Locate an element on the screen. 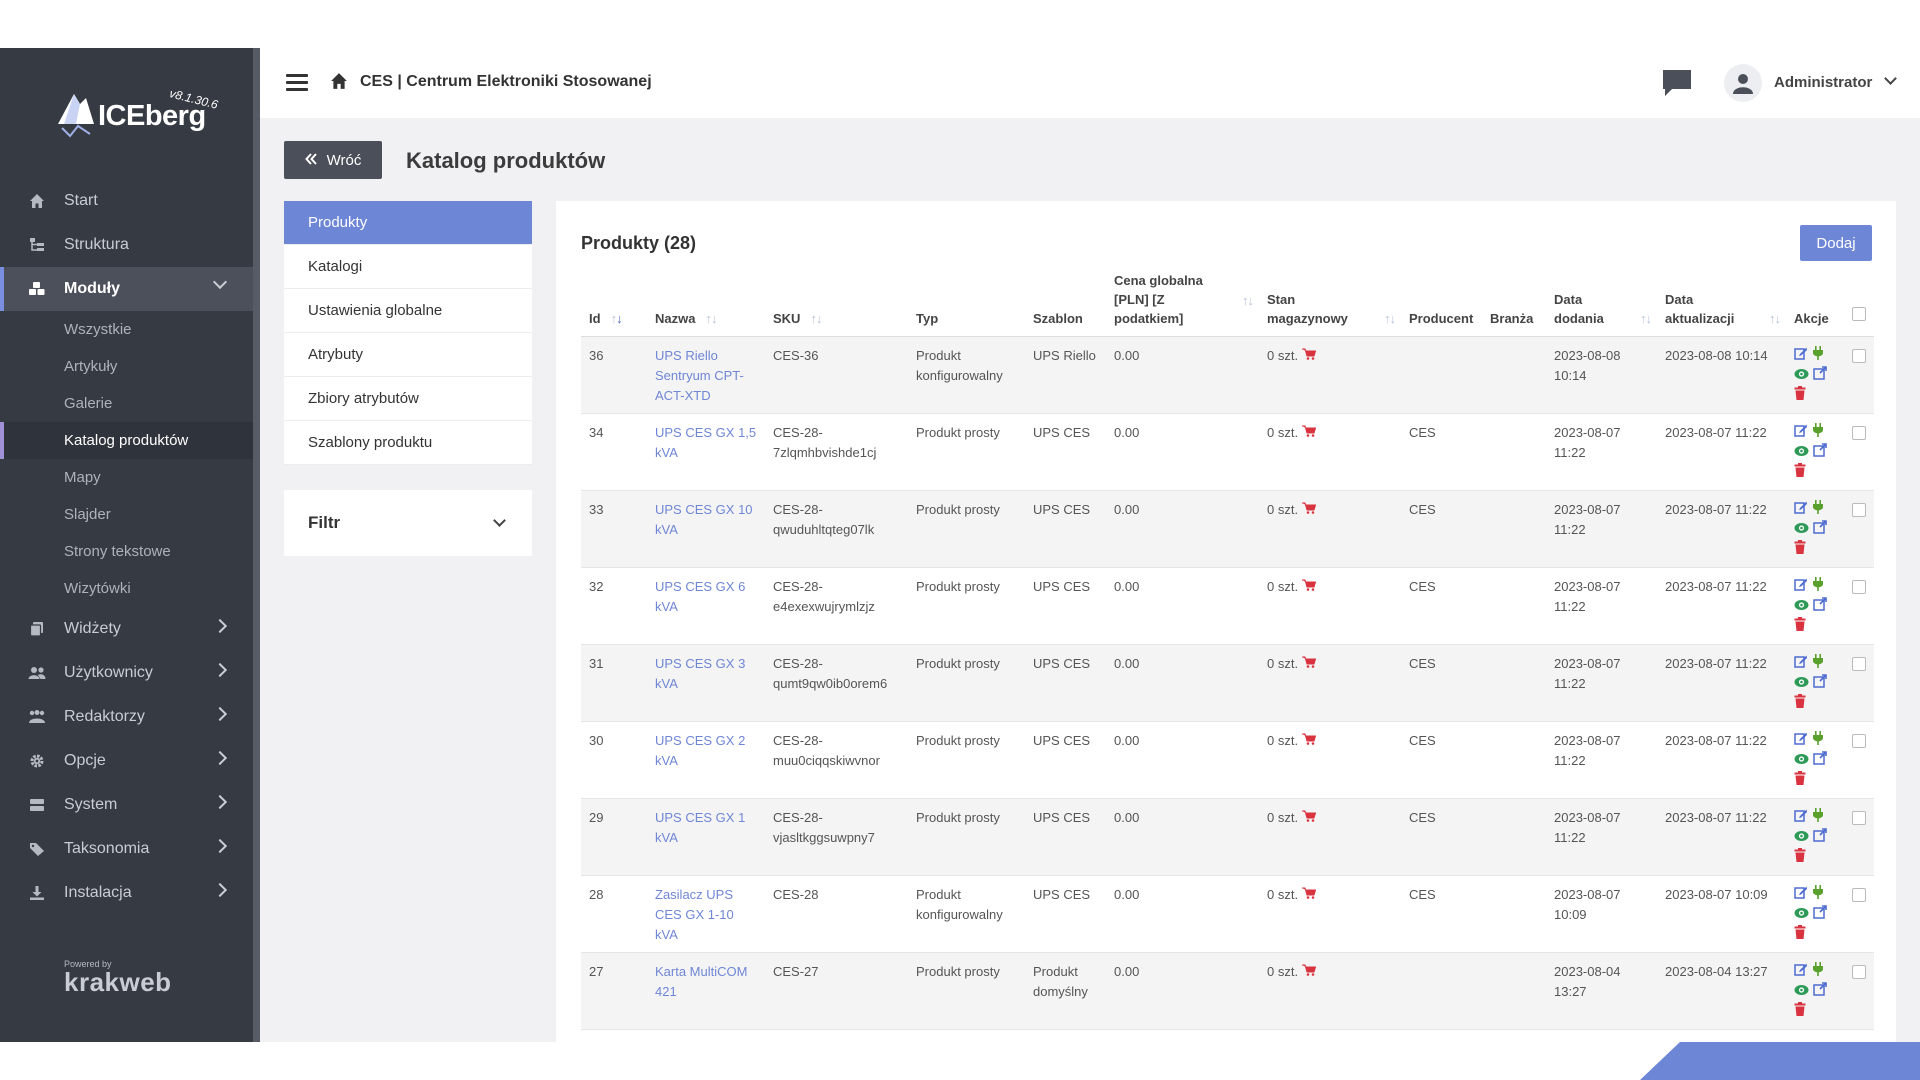 The image size is (1920, 1080). catalog-menu-ustawienia-globalne: Ustawienia globalne is located at coordinates (408, 311).